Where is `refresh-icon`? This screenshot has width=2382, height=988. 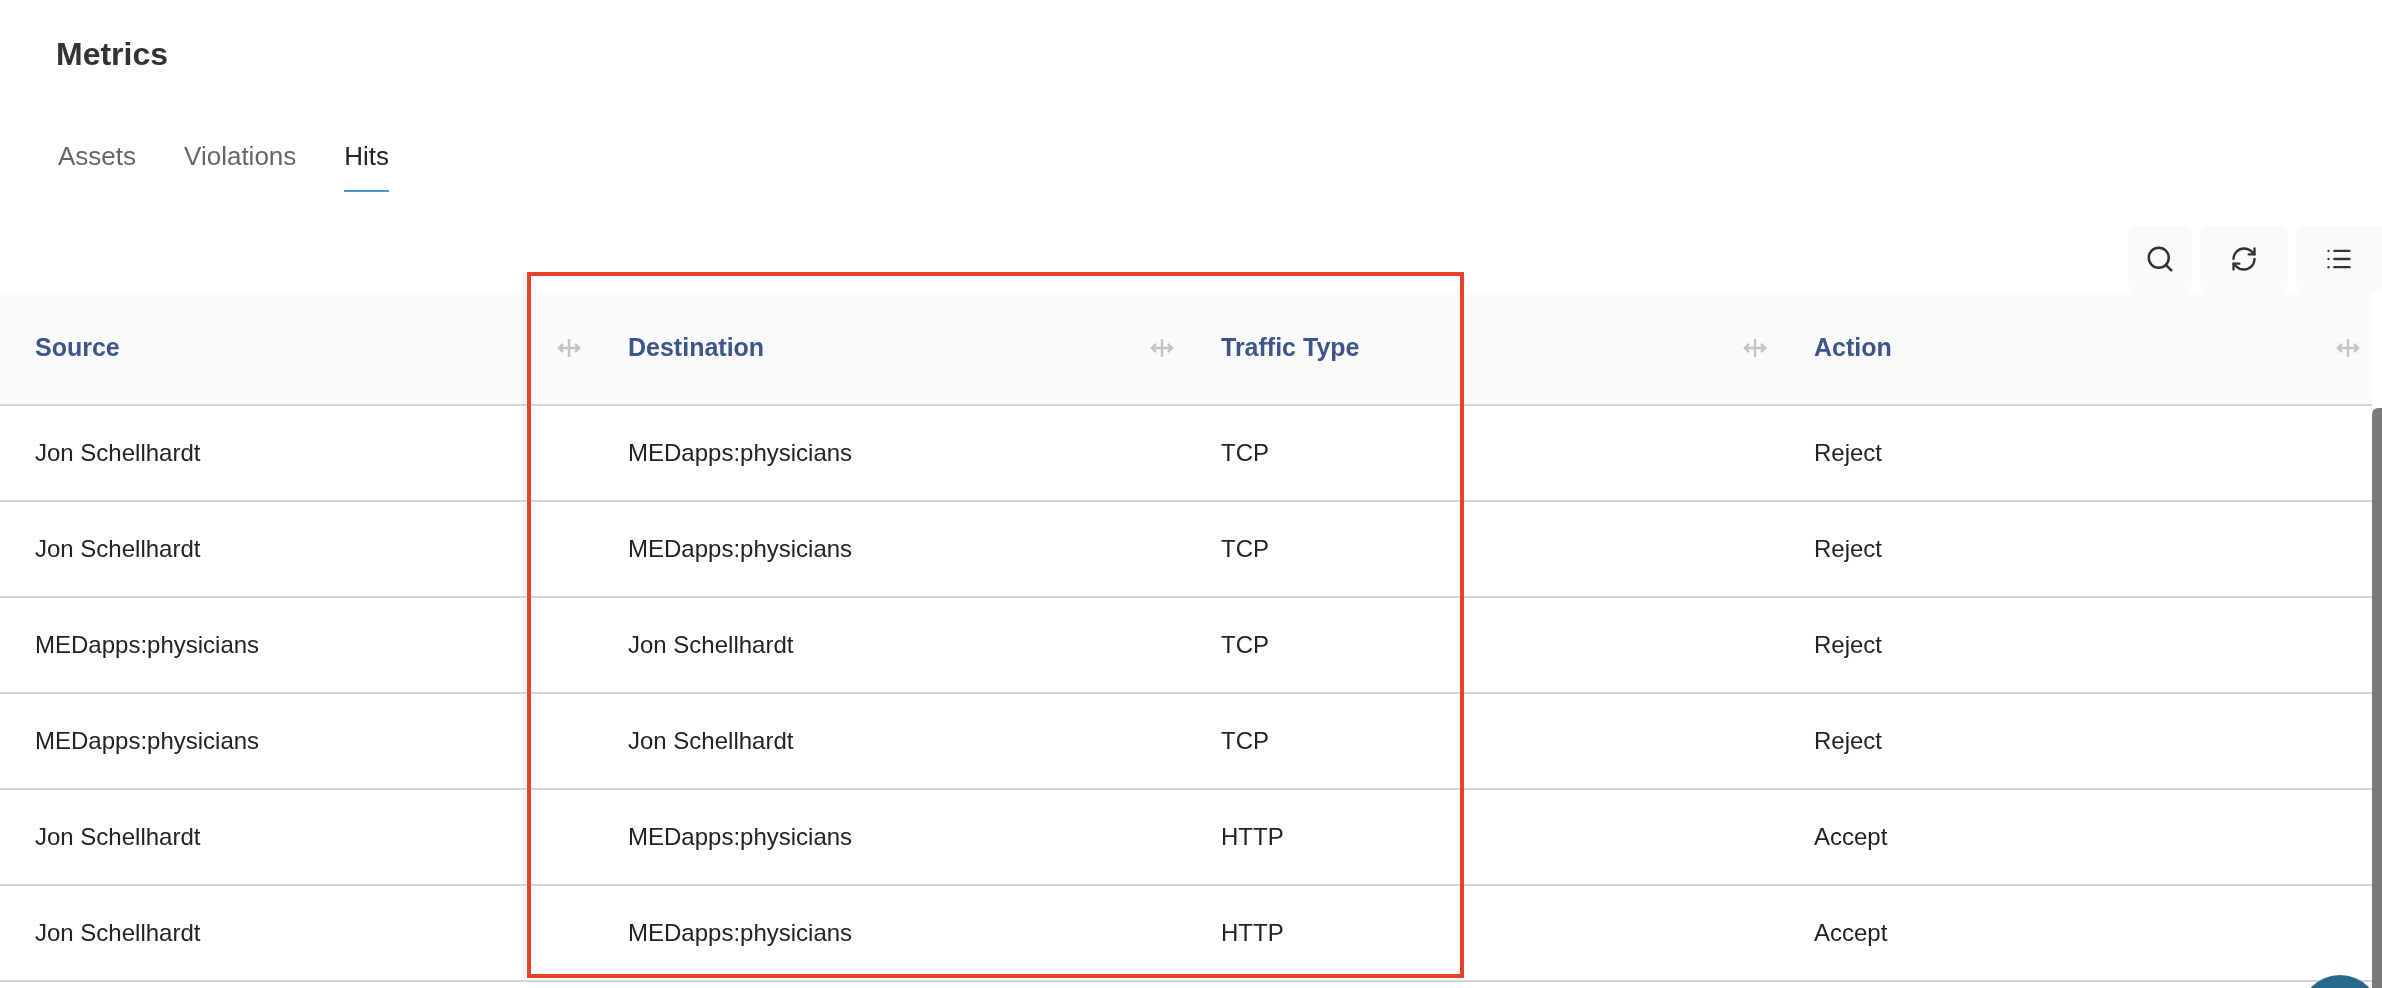
refresh-icon is located at coordinates (2244, 259).